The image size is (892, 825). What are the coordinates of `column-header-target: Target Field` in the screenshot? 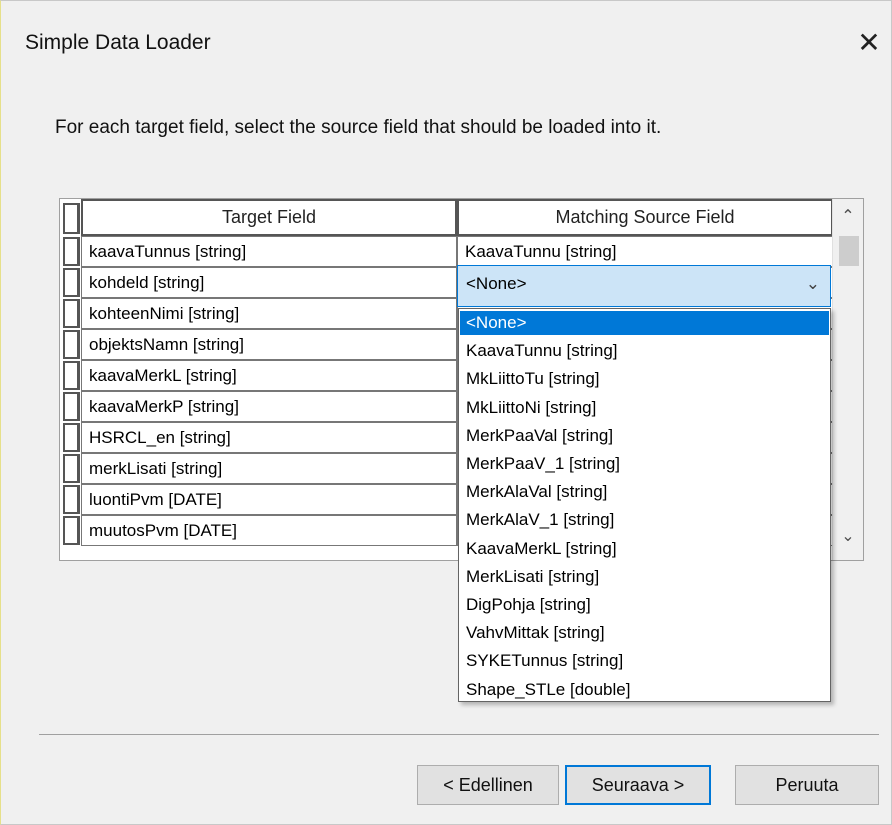 It's located at (269, 217).